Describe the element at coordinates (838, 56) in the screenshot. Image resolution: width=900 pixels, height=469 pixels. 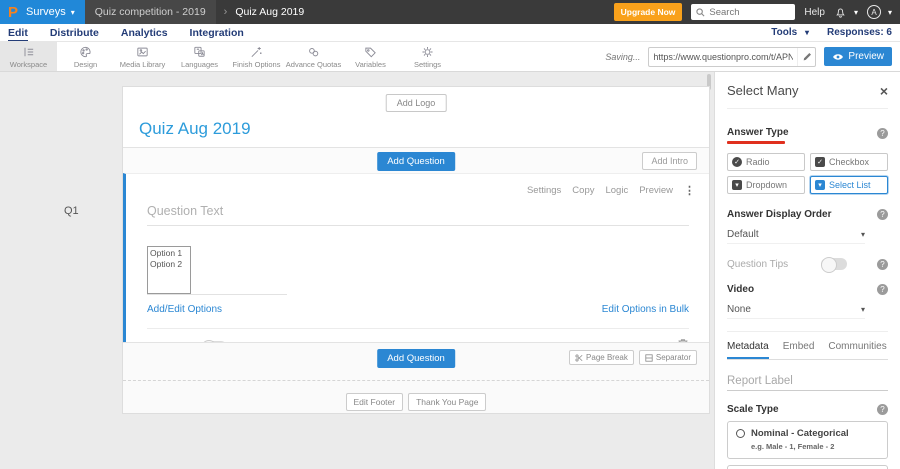
I see `eye-icon` at that location.